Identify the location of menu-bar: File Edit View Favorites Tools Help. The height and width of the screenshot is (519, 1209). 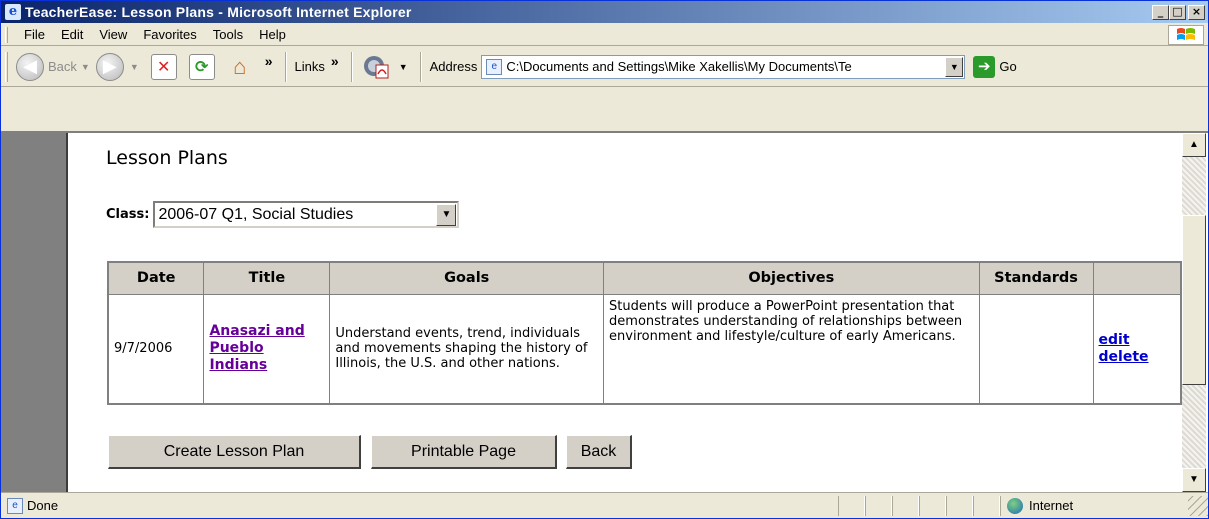
(604, 35).